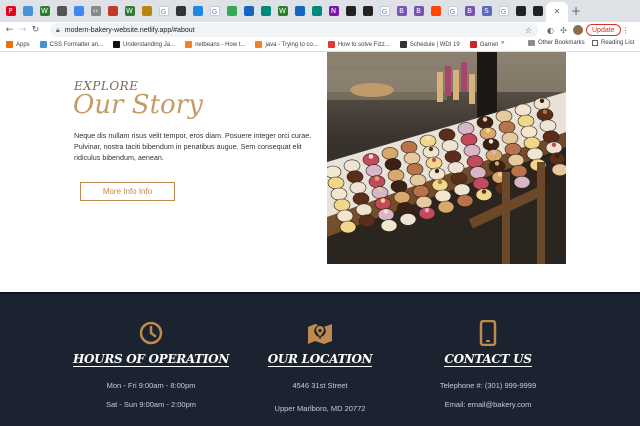 This screenshot has height=426, width=640. Describe the element at coordinates (626, 30) in the screenshot. I see `menu-icon: ⋮` at that location.